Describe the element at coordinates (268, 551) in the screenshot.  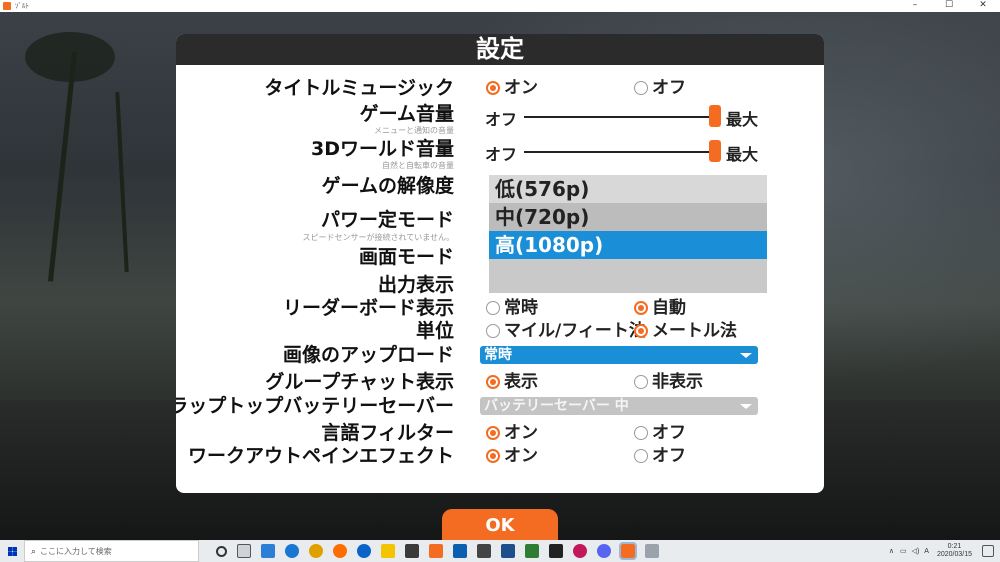
I see `vscode-icon` at that location.